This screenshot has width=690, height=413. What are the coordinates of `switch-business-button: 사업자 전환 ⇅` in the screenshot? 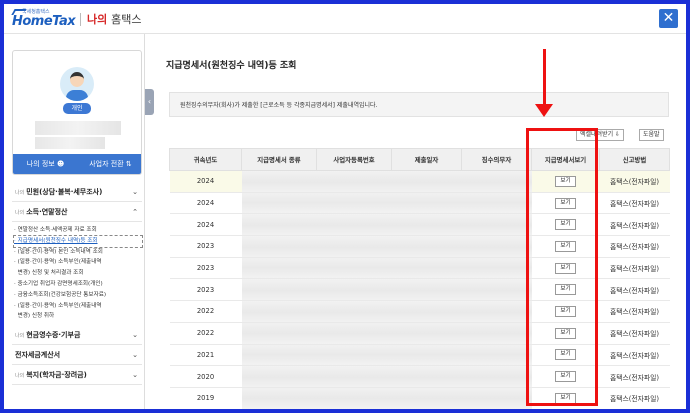 It's located at (109, 164).